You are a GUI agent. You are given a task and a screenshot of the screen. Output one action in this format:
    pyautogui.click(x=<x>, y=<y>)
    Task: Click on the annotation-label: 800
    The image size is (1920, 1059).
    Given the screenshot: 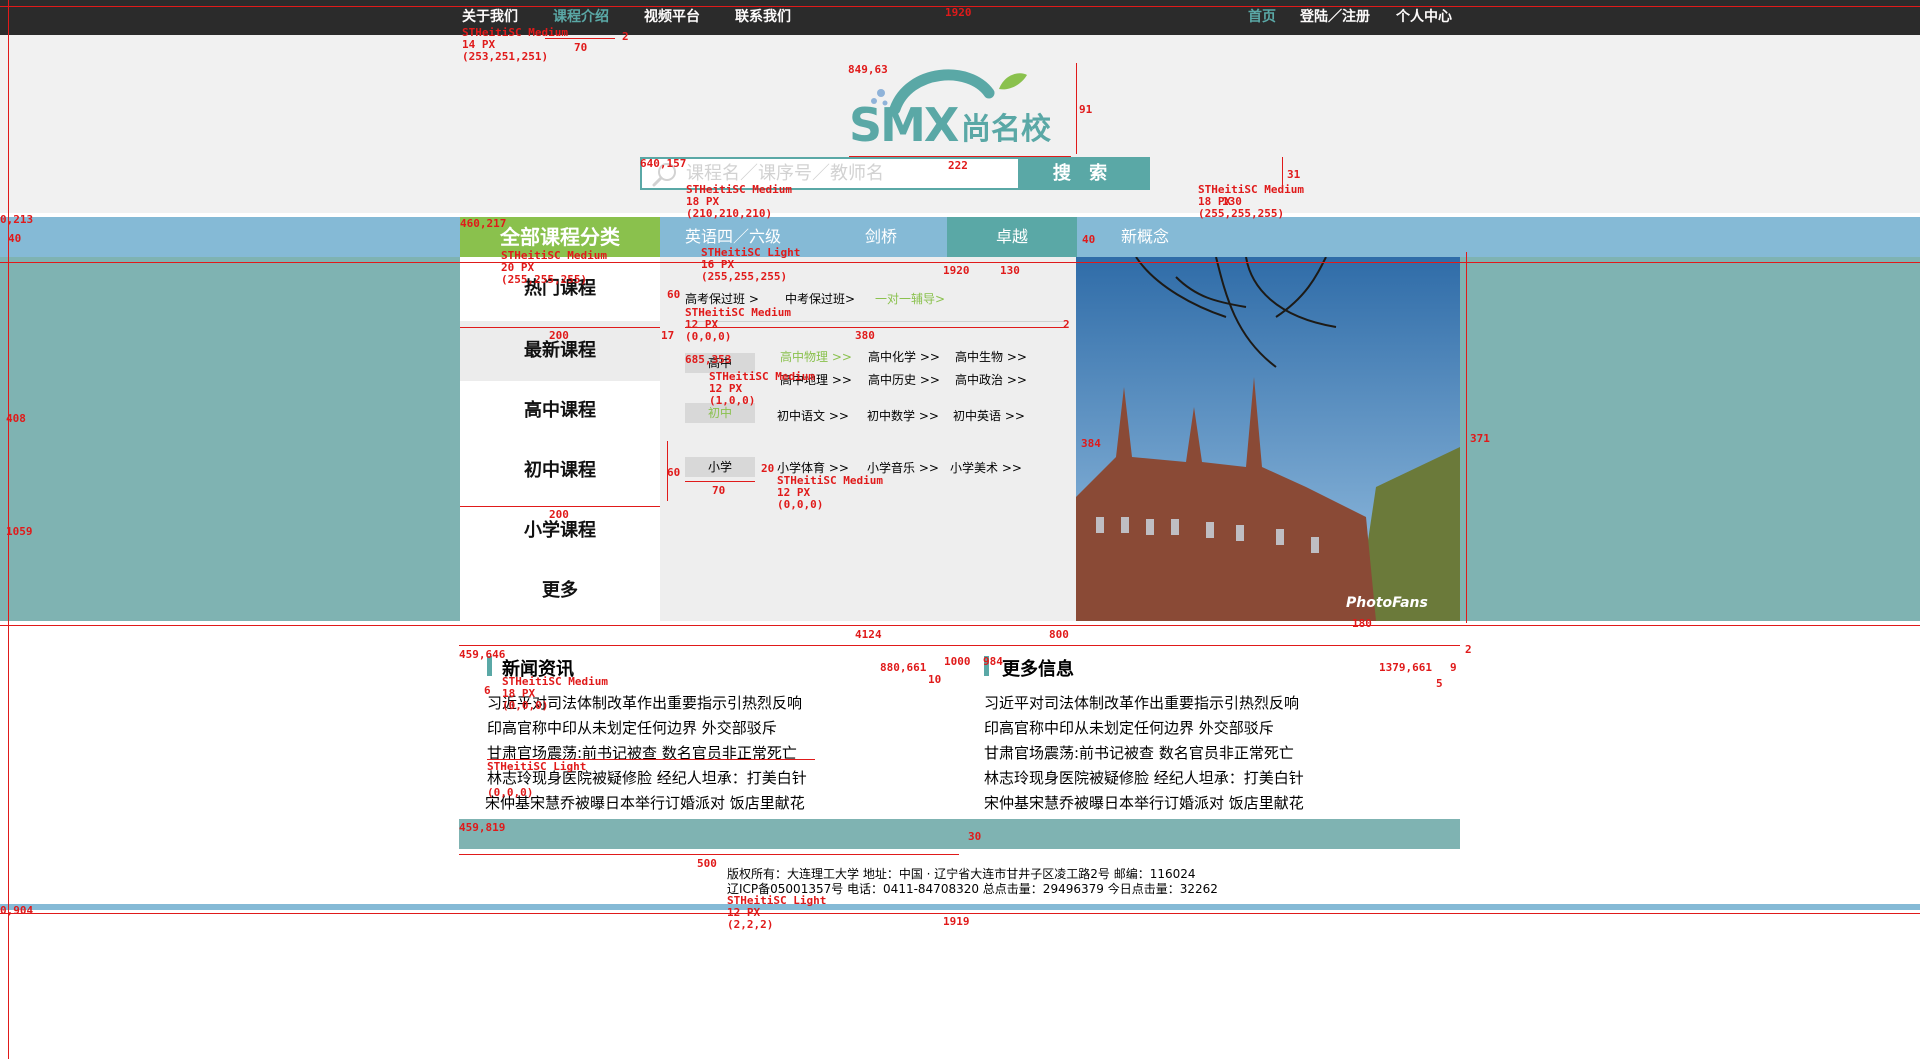 What is the action you would take?
    pyautogui.click(x=1059, y=634)
    